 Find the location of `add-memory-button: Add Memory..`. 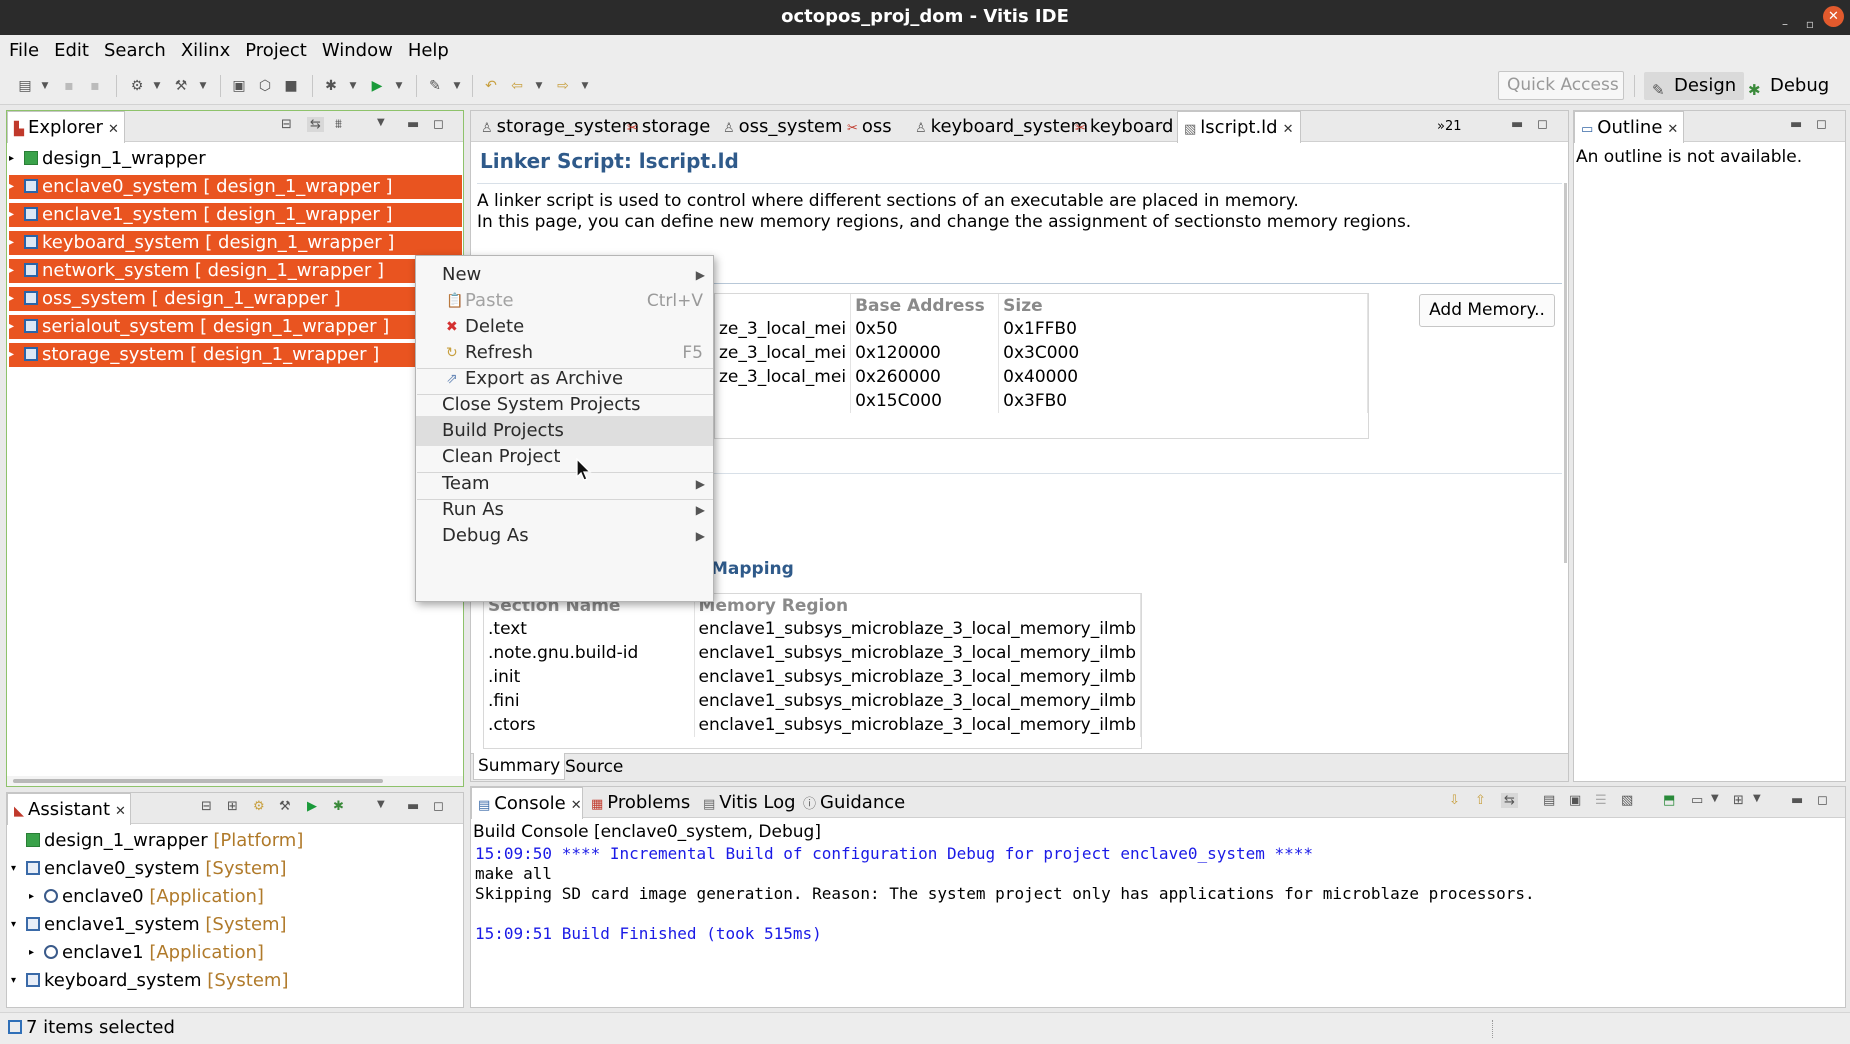

add-memory-button: Add Memory.. is located at coordinates (1487, 310).